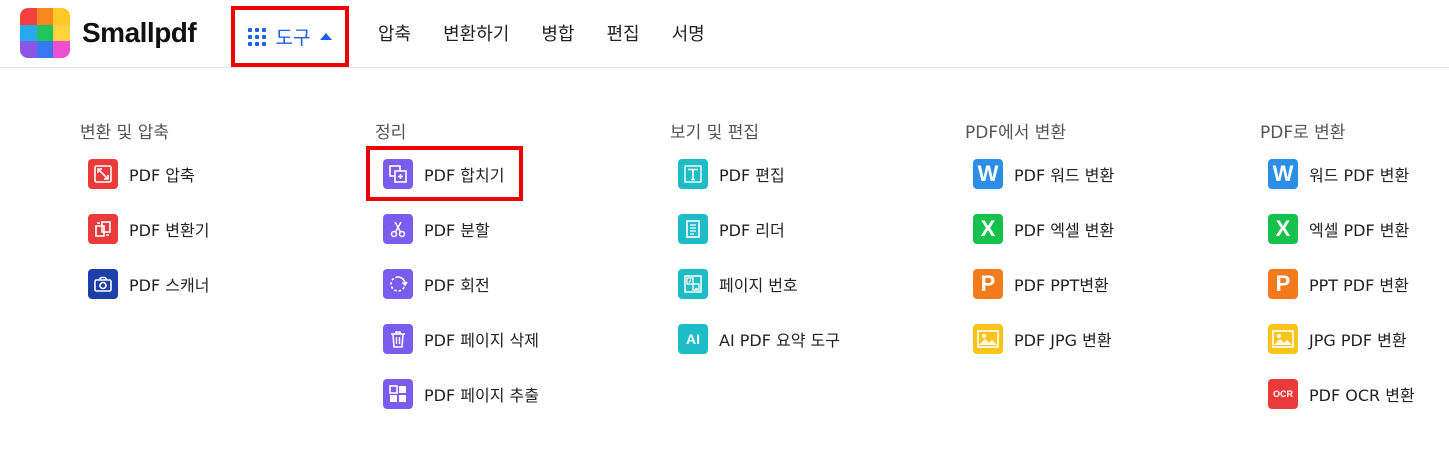 This screenshot has width=1449, height=452. Describe the element at coordinates (752, 175) in the screenshot. I see `tool-label: PDF 편집` at that location.